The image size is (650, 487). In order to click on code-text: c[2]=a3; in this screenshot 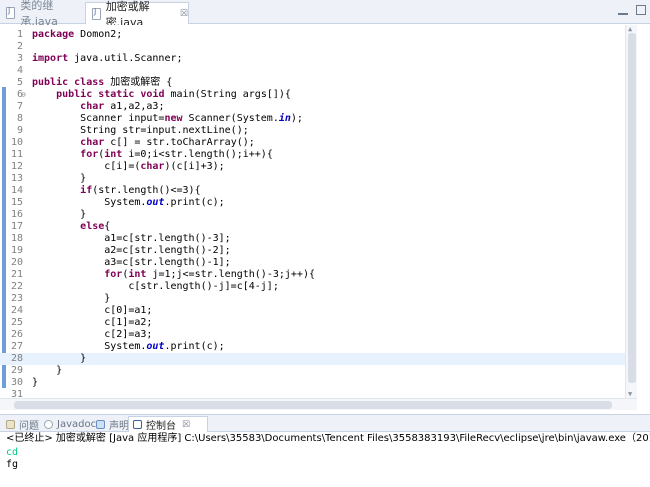, I will do `click(92, 334)`.